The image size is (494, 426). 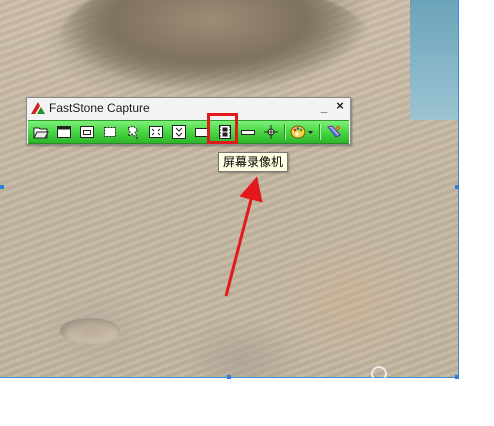 I want to click on capture-active-window-button, so click(x=64, y=132).